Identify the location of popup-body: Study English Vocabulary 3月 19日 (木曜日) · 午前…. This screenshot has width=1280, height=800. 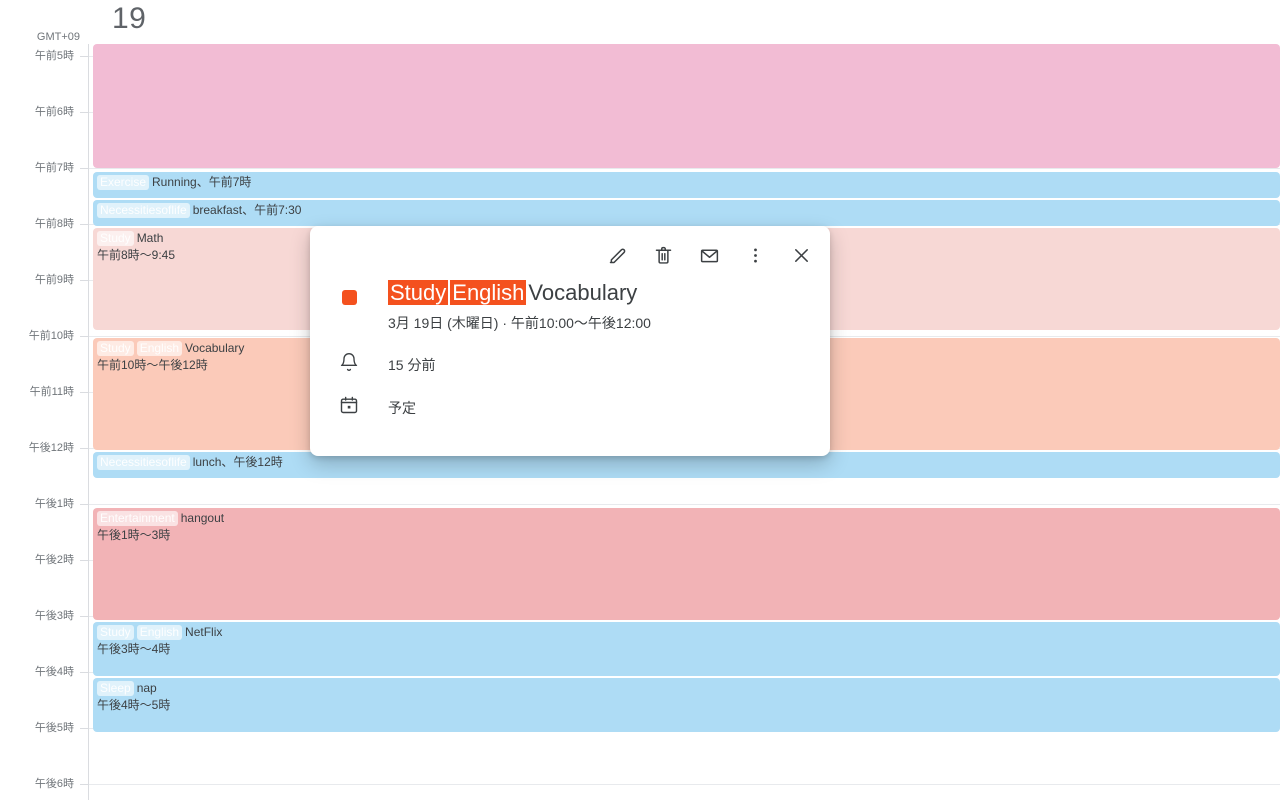
(570, 349).